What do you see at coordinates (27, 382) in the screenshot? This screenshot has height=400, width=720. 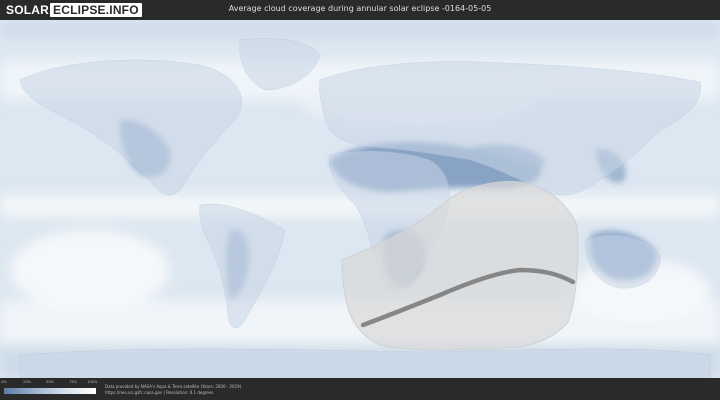 I see `legend-tick: 25%` at bounding box center [27, 382].